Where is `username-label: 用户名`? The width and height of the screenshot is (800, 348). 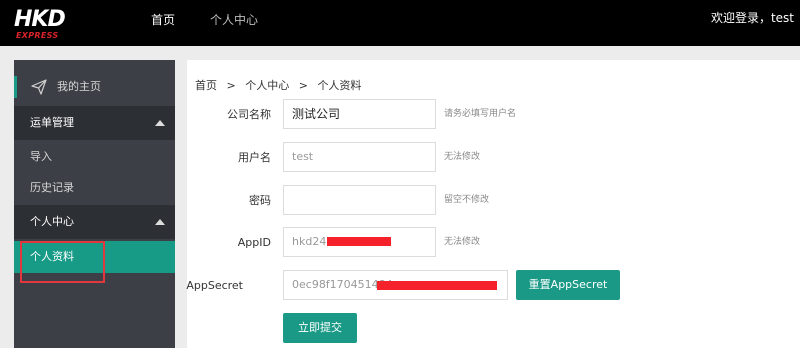 username-label: 用户名 is located at coordinates (254, 157).